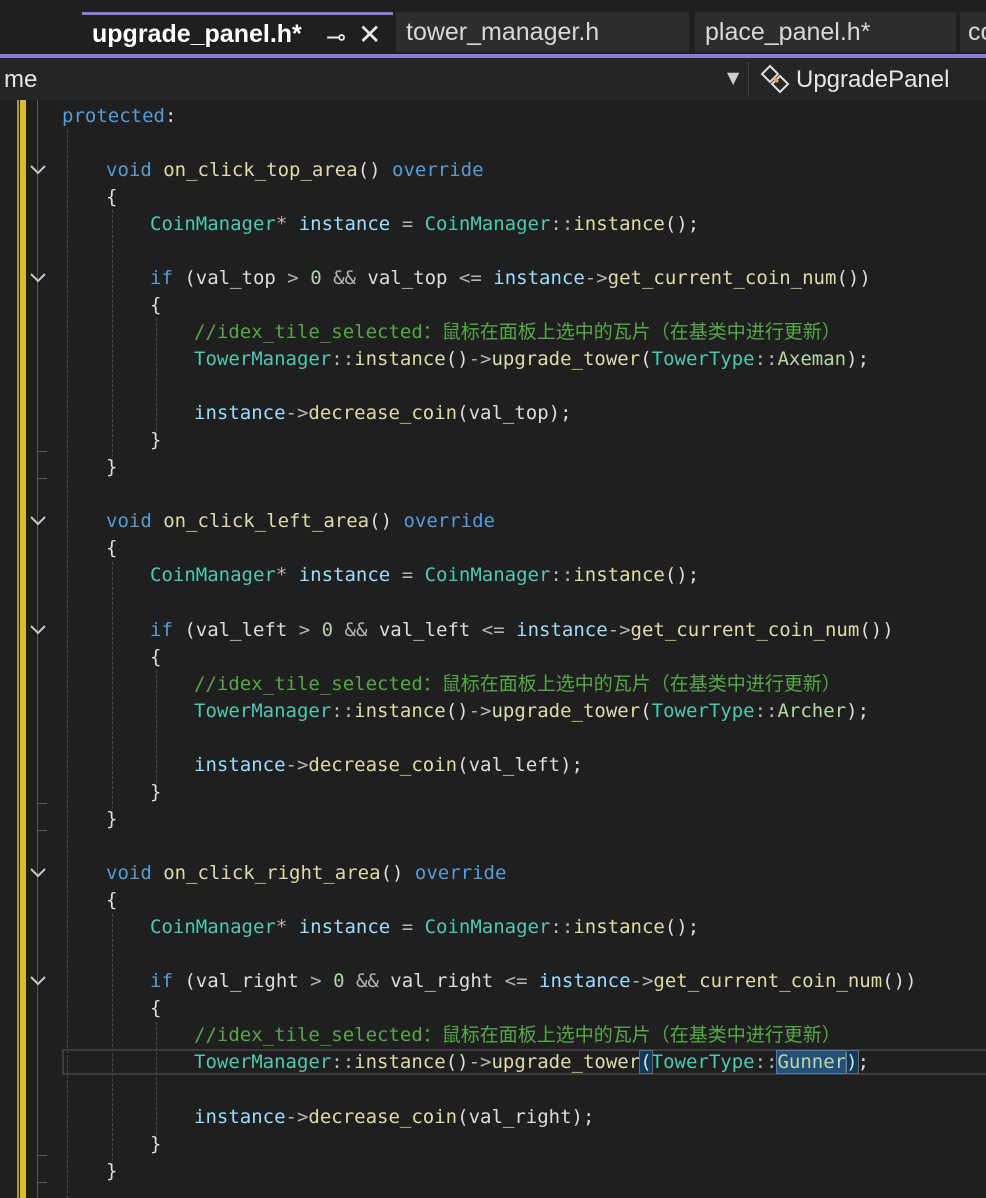 The height and width of the screenshot is (1198, 986). Describe the element at coordinates (20, 80) in the screenshot. I see `scope-dropdown: me` at that location.